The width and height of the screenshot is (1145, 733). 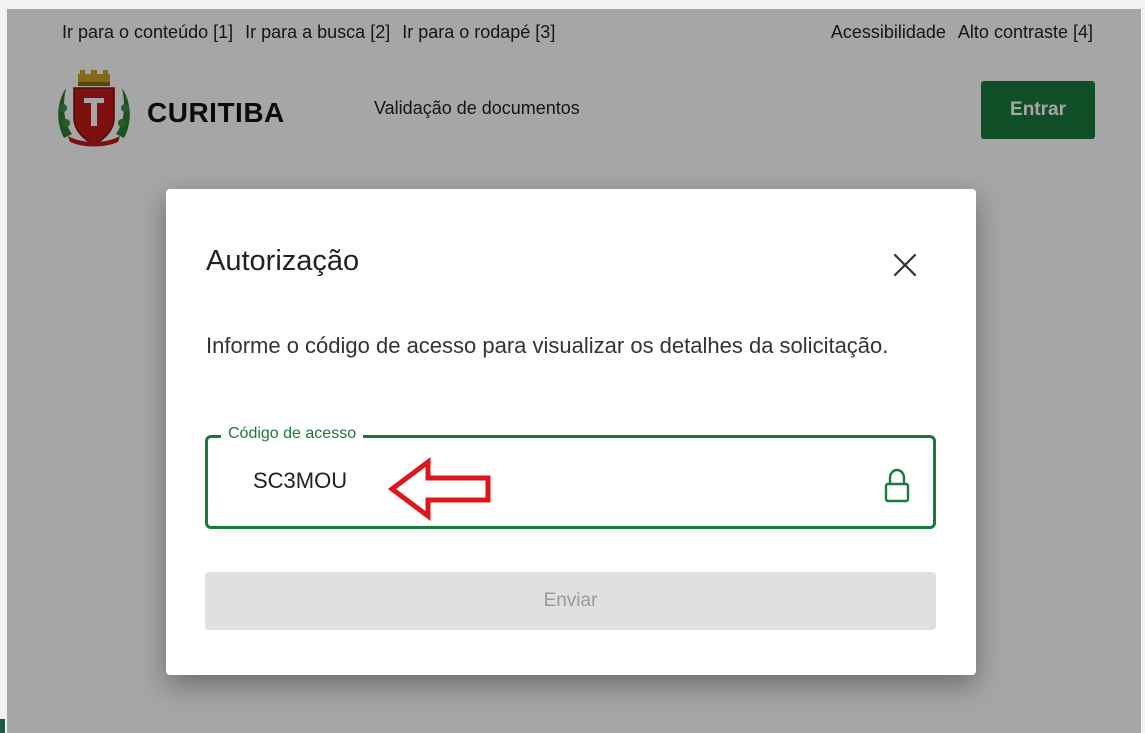 What do you see at coordinates (283, 261) in the screenshot?
I see `dialog-title: Autorização` at bounding box center [283, 261].